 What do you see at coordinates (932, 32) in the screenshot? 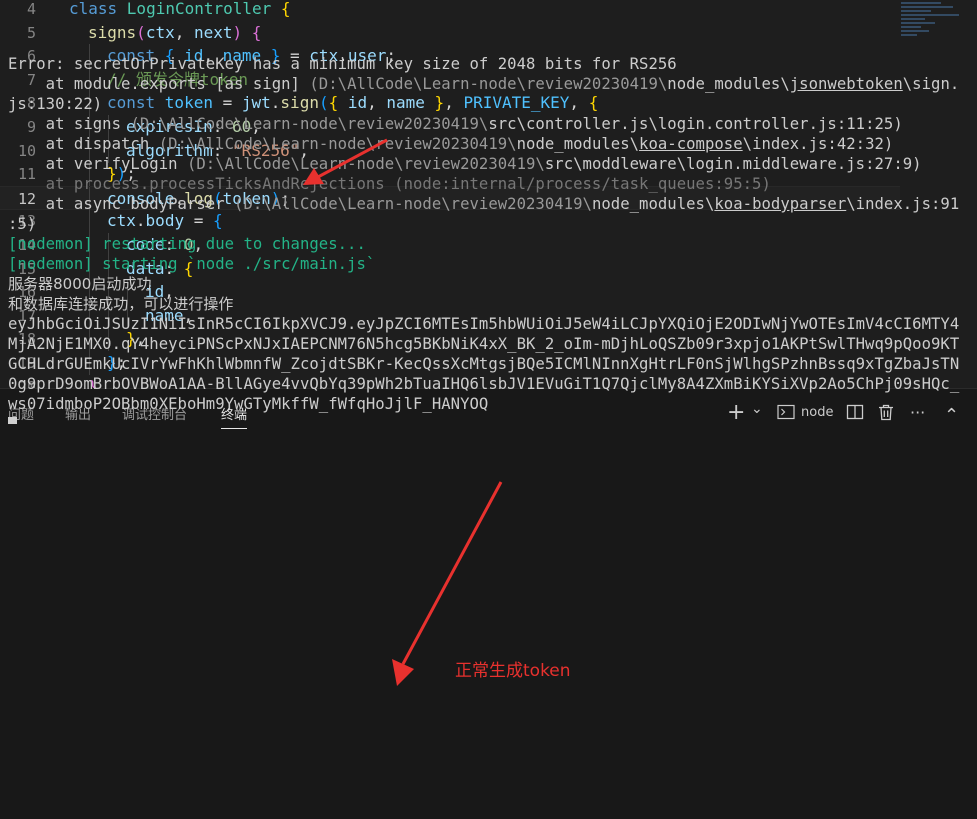
I see `minimap` at bounding box center [932, 32].